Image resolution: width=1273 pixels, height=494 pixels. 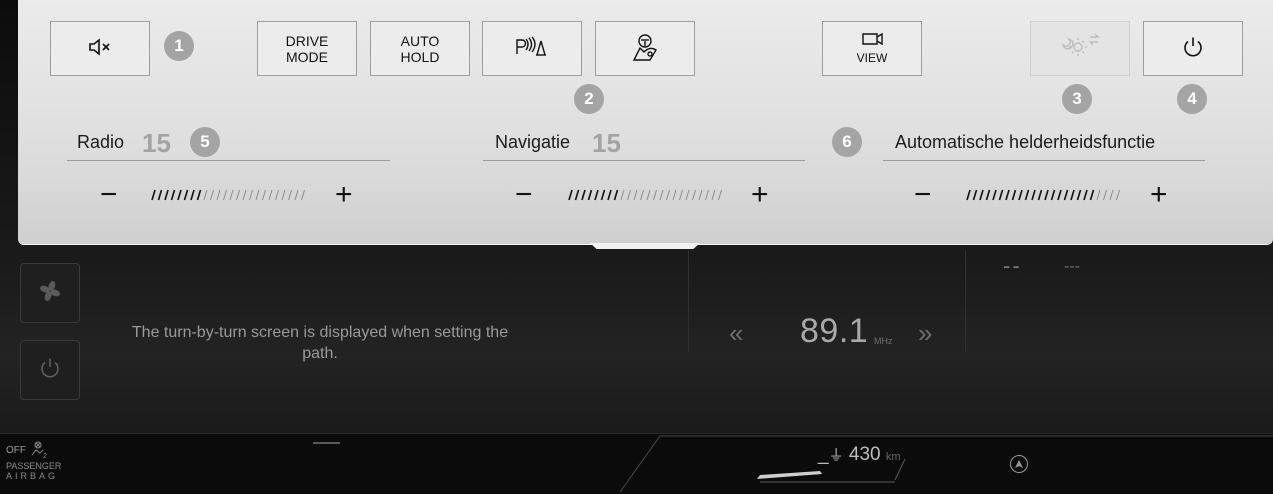 I want to click on parking-sensor-button, so click(x=532, y=48).